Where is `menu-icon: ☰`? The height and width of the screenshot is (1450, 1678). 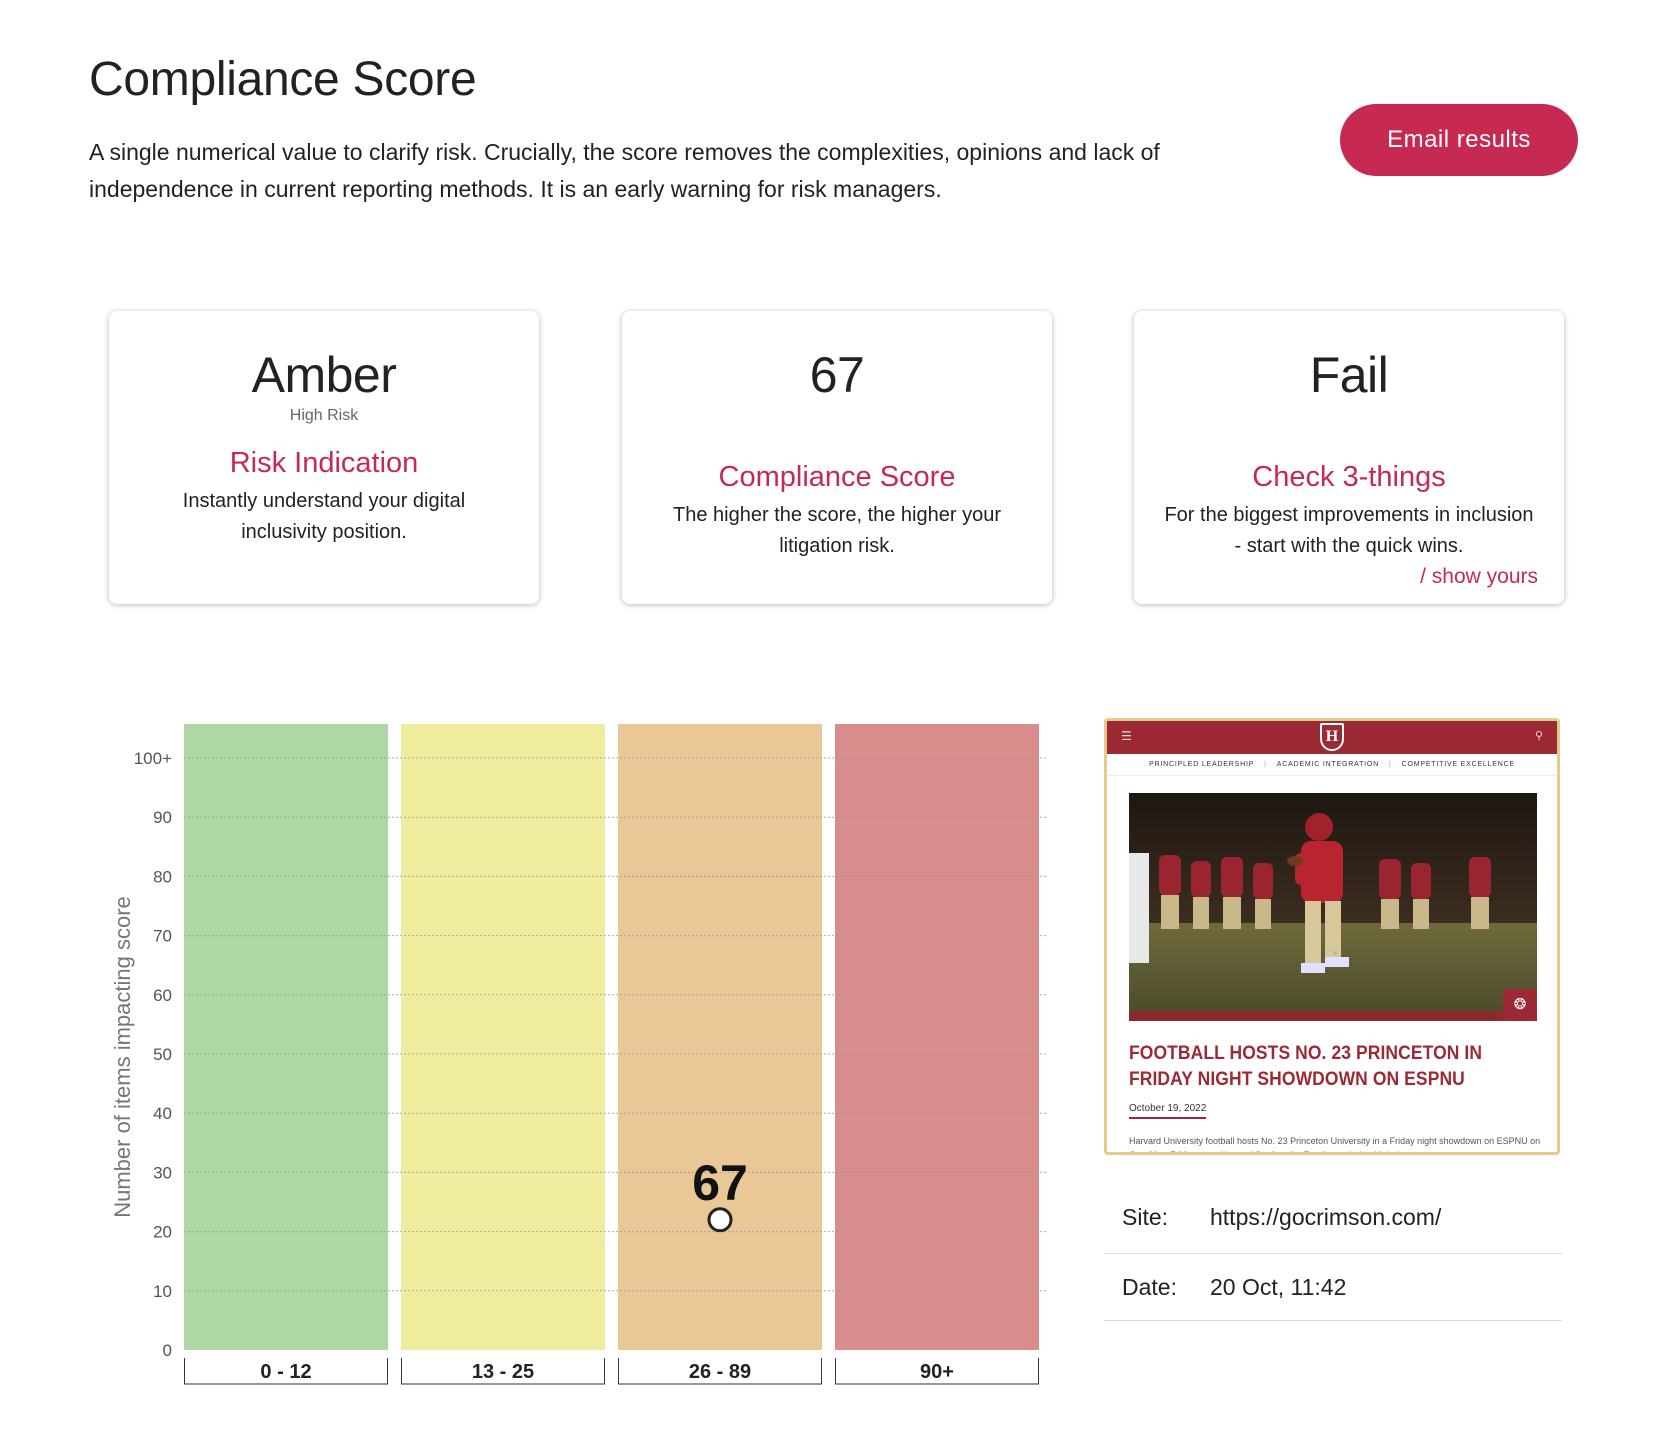
menu-icon: ☰ is located at coordinates (1126, 736).